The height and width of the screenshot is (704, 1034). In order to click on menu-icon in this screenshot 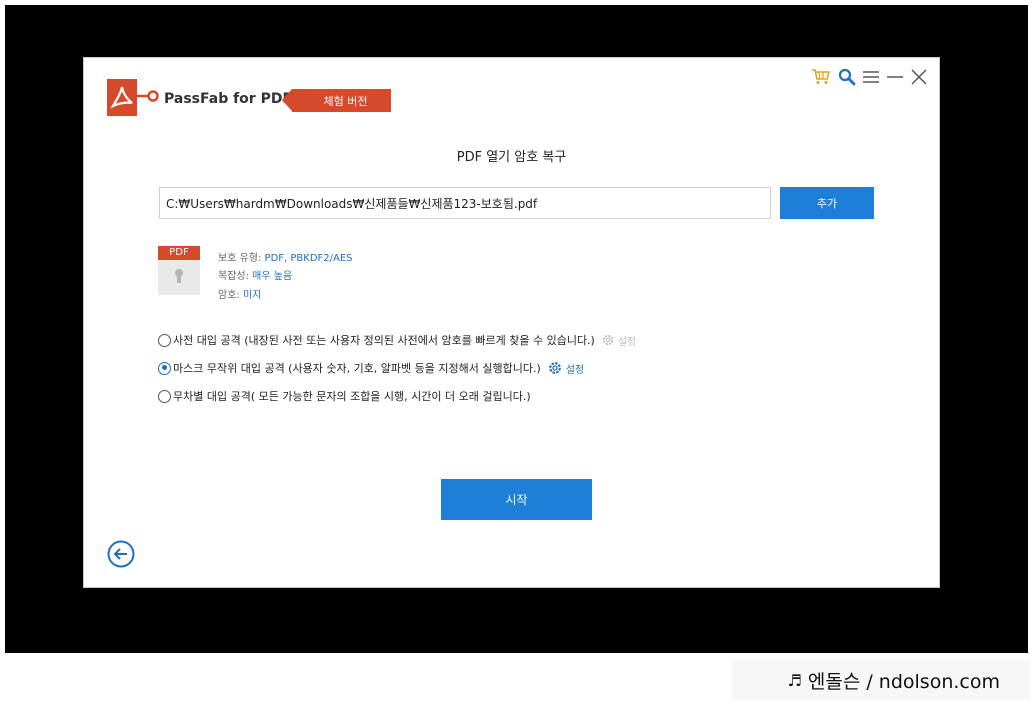, I will do `click(871, 77)`.